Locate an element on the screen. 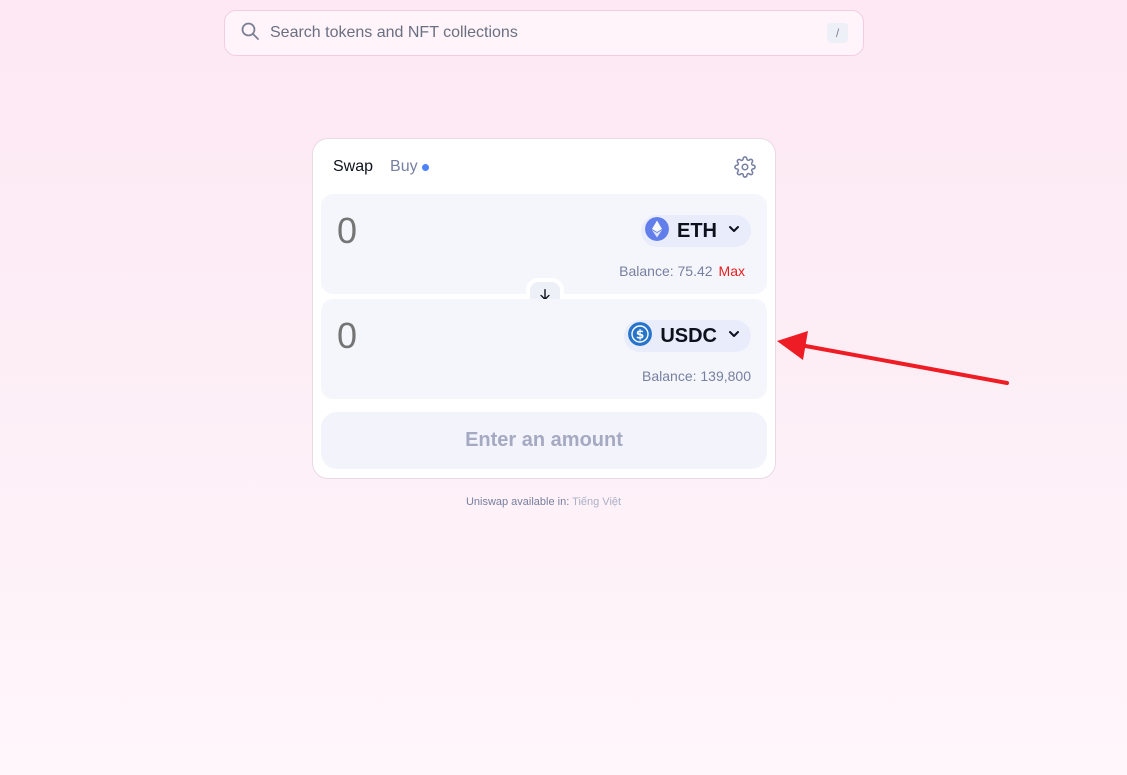  annotation-arrow-icon is located at coordinates (893, 358).